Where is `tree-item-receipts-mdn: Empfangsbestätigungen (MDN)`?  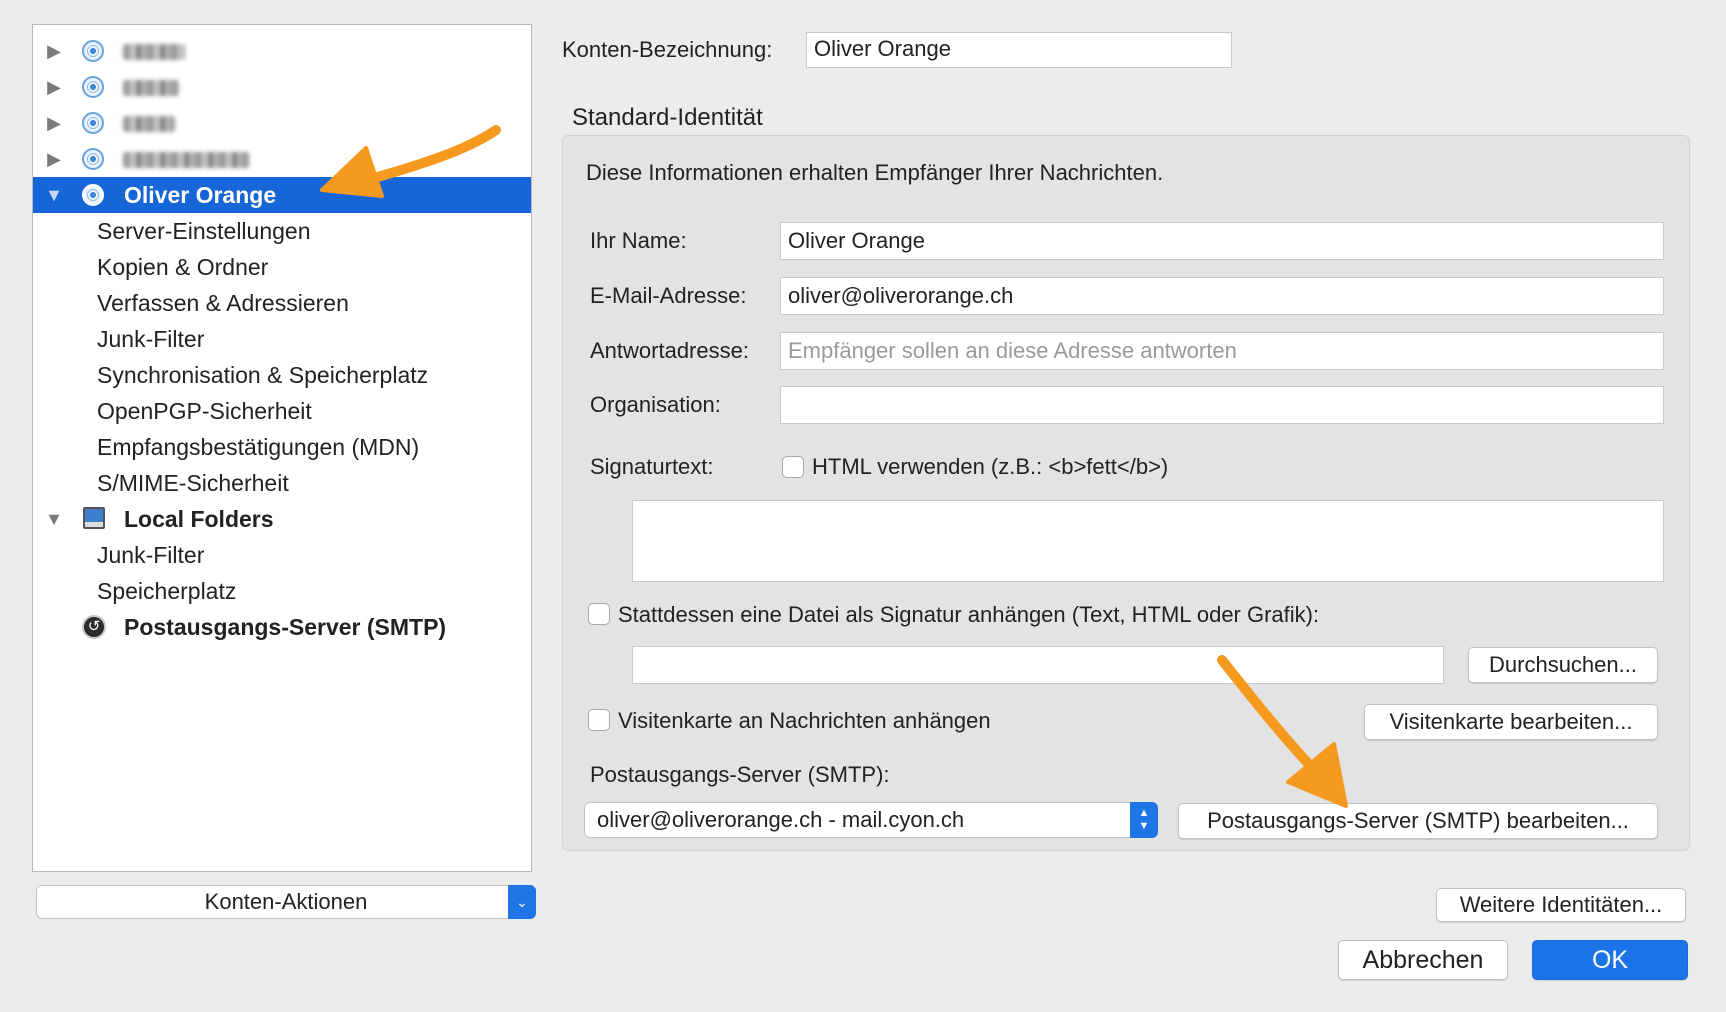
tree-item-receipts-mdn: Empfangsbestätigungen (MDN) is located at coordinates (282, 447).